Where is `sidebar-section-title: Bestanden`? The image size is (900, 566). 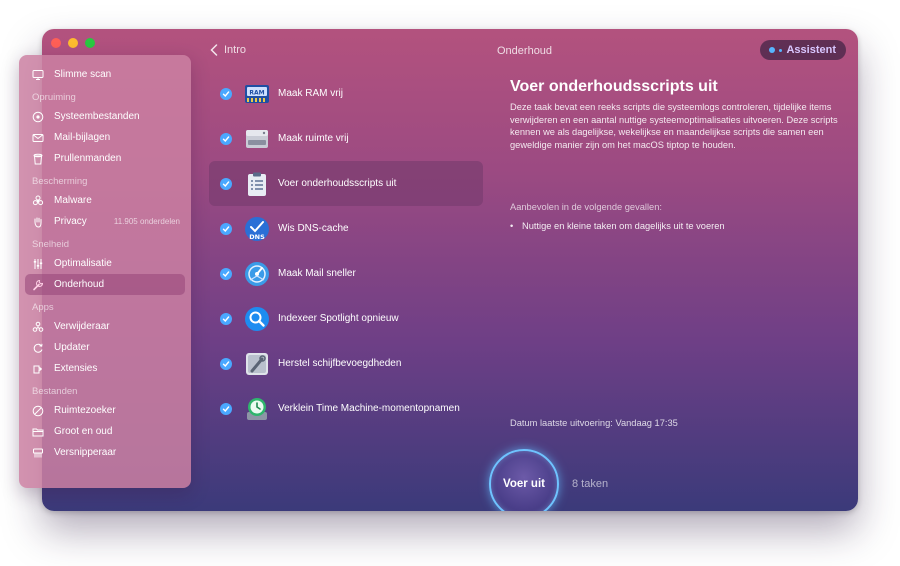
sidebar-section-title: Bestanden is located at coordinates (55, 391).